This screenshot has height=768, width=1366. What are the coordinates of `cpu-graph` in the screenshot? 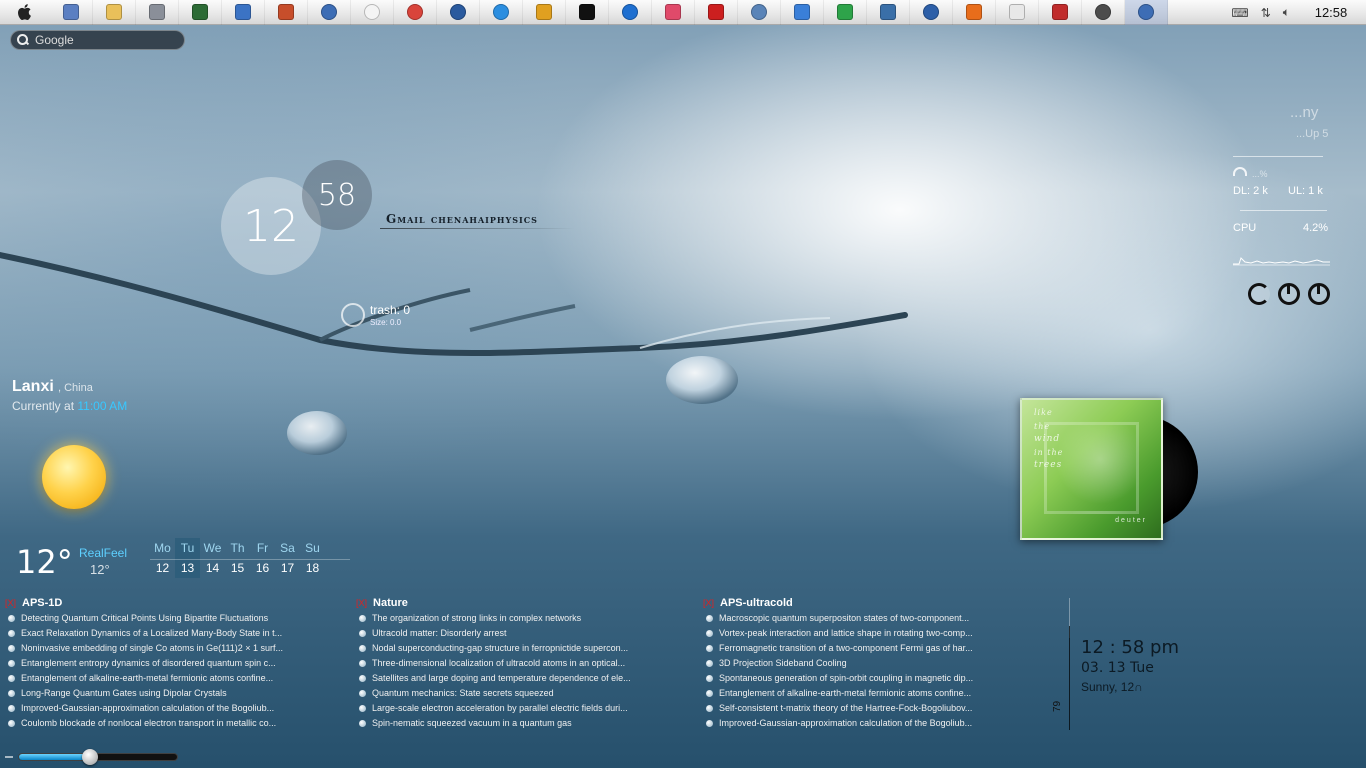 It's located at (1281, 261).